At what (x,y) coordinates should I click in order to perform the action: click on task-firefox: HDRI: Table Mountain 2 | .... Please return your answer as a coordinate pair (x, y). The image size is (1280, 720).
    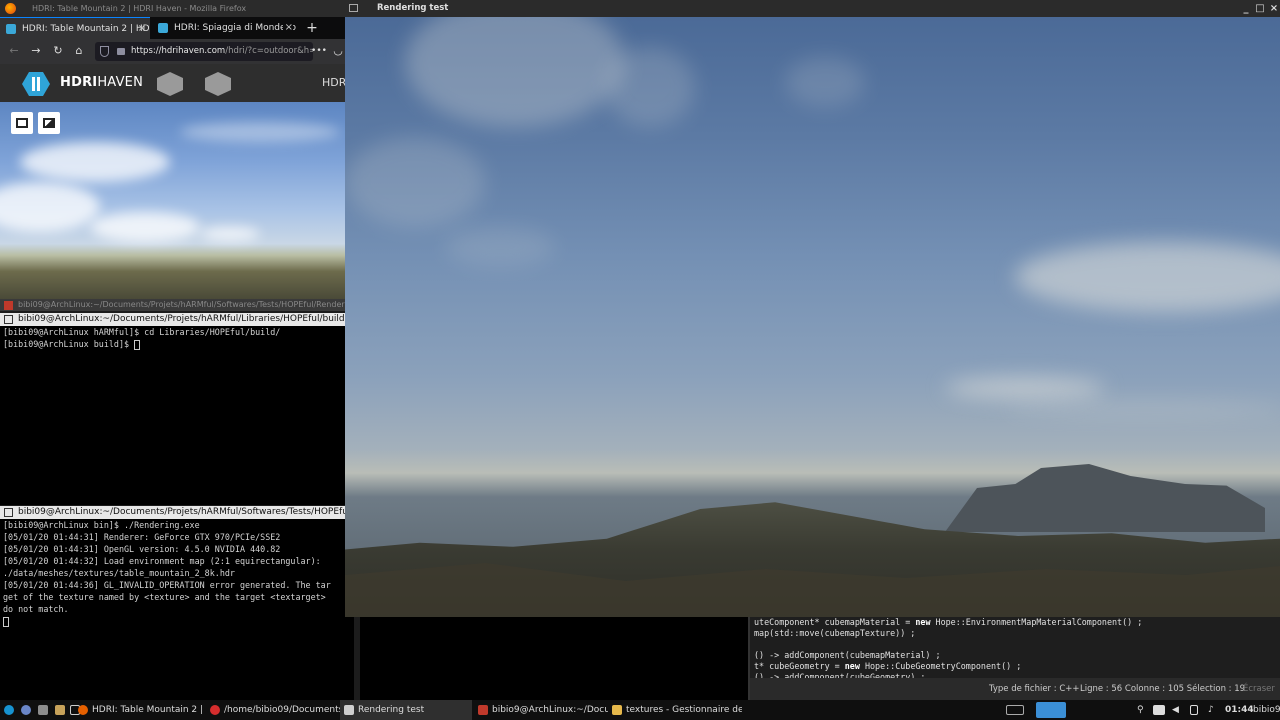
    Looking at the image, I should click on (140, 710).